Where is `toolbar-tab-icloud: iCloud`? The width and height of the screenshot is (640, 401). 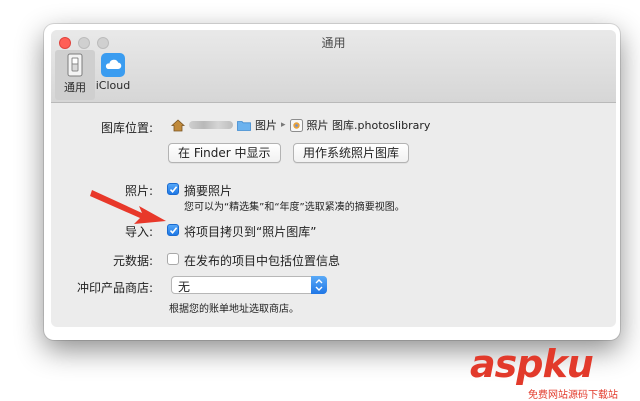 toolbar-tab-icloud: iCloud is located at coordinates (113, 75).